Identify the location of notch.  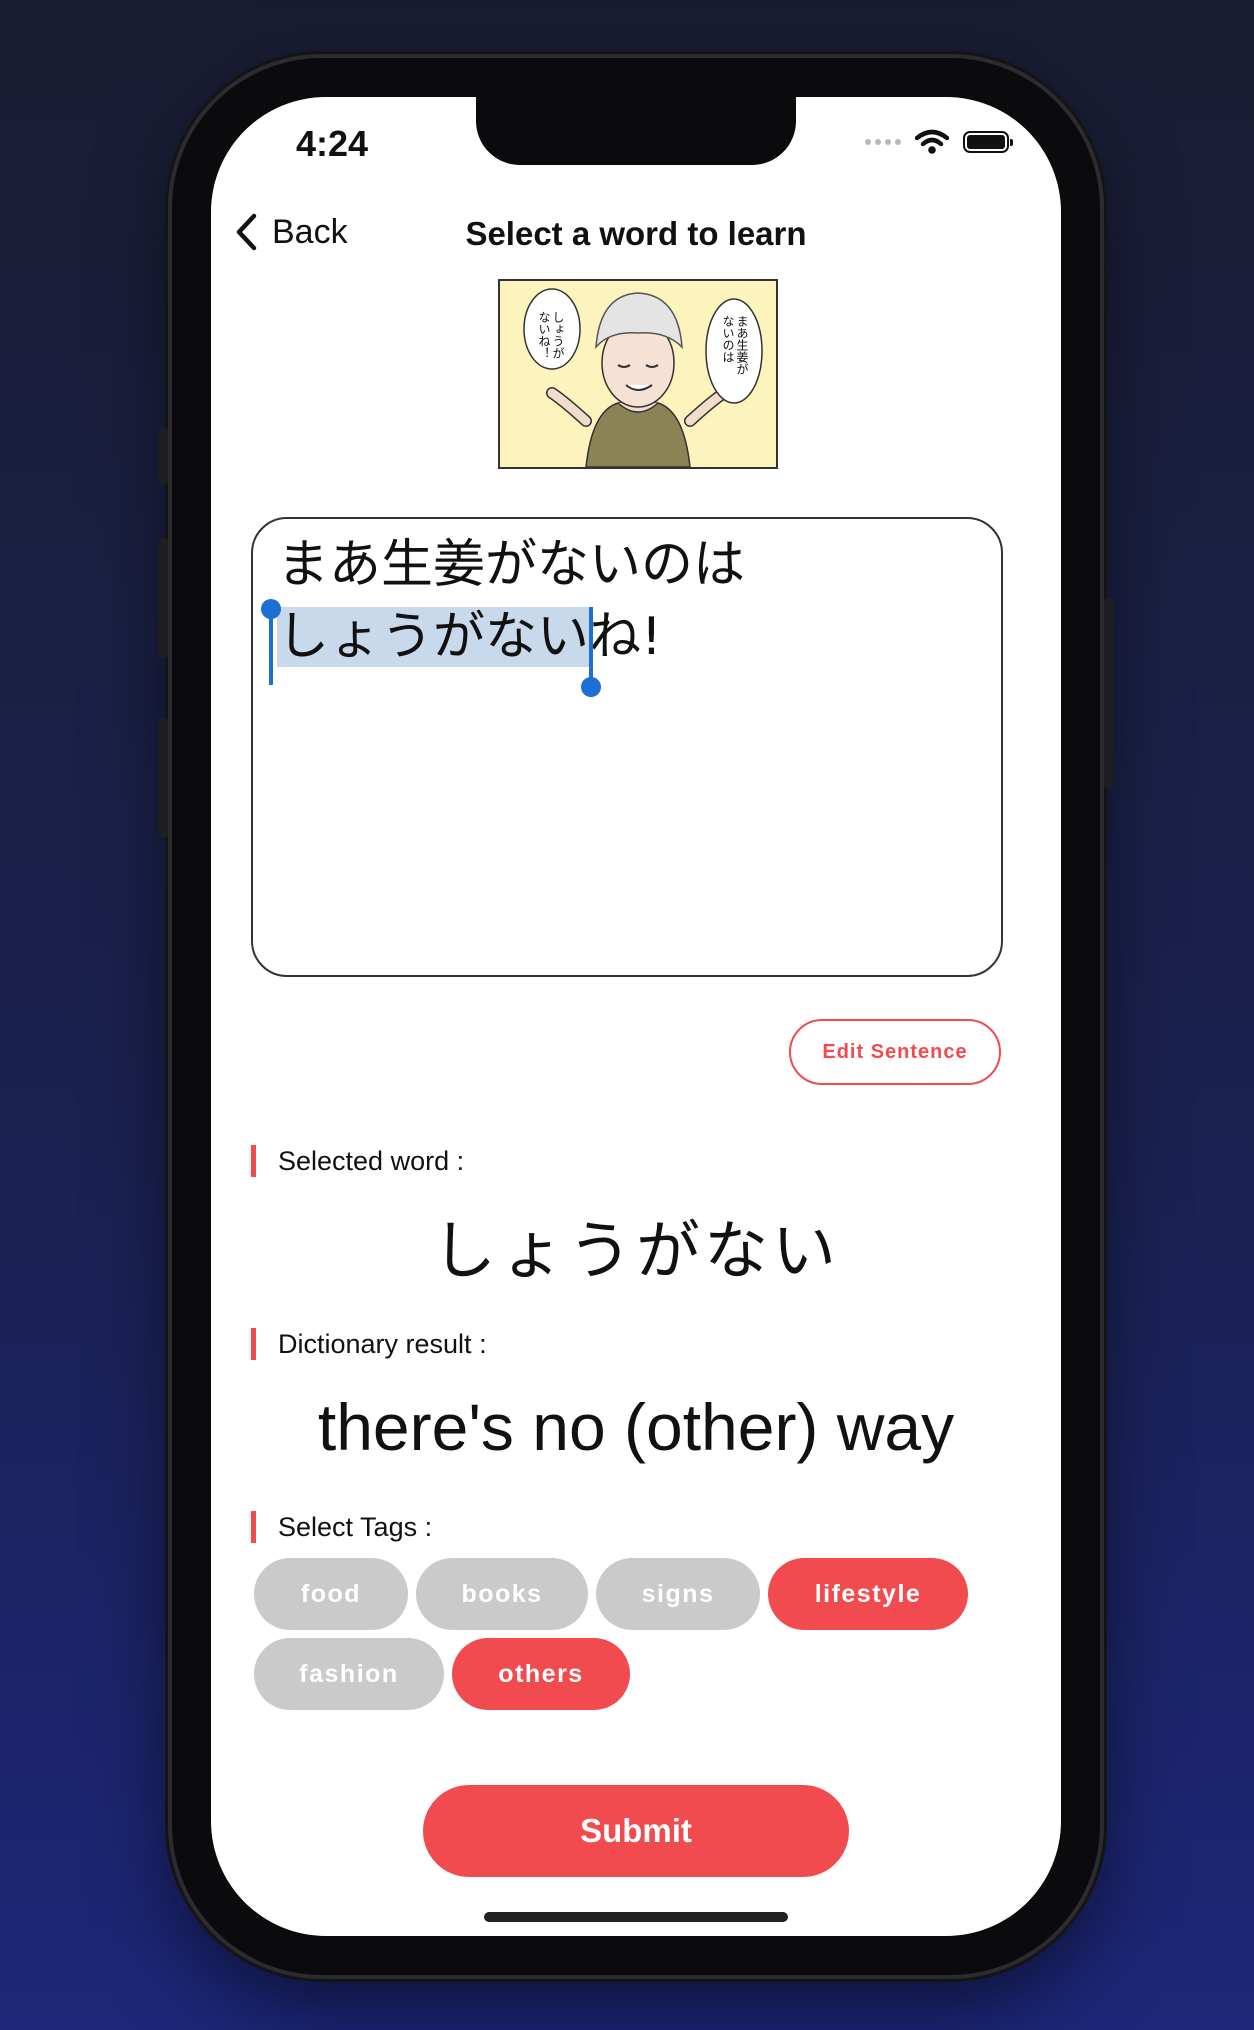
(636, 131).